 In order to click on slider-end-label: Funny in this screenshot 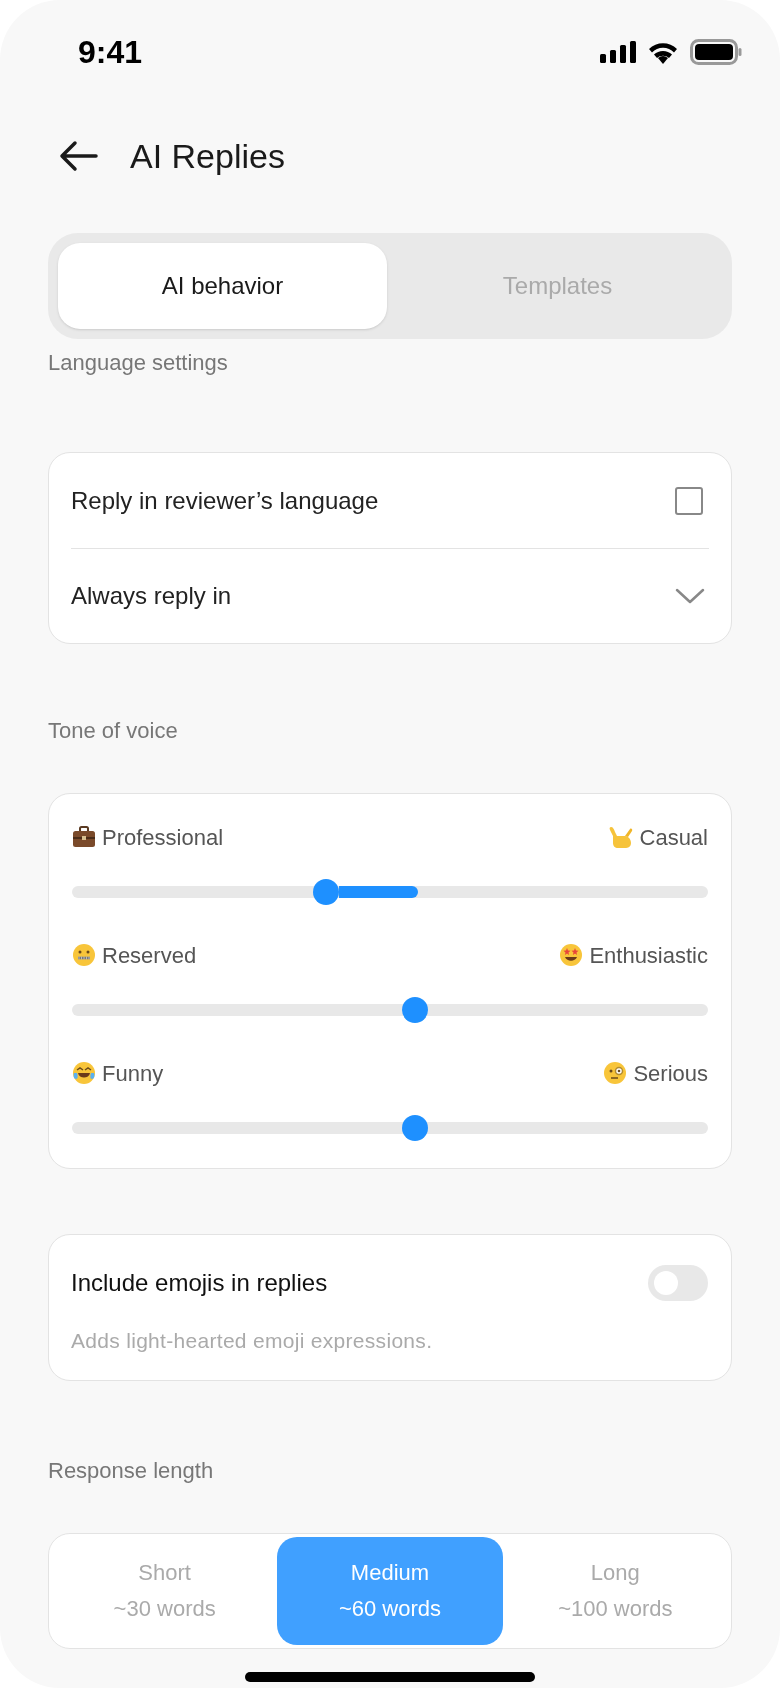, I will do `click(133, 1073)`.